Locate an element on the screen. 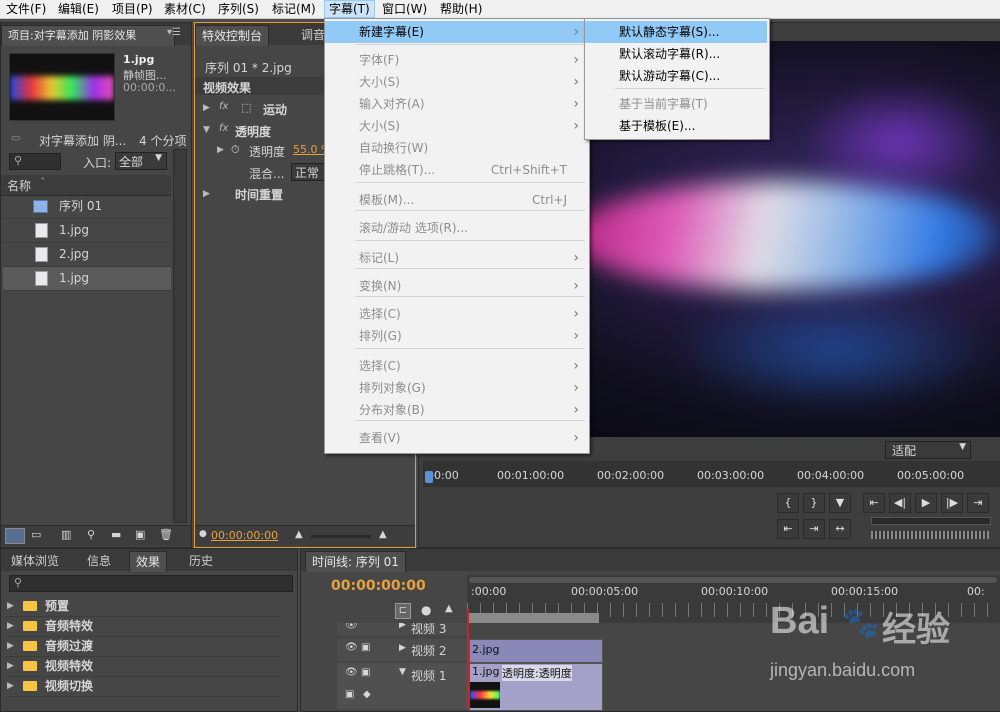  track-header-v2: 👁 ▣ ▶ 视频 2 is located at coordinates (402, 650).